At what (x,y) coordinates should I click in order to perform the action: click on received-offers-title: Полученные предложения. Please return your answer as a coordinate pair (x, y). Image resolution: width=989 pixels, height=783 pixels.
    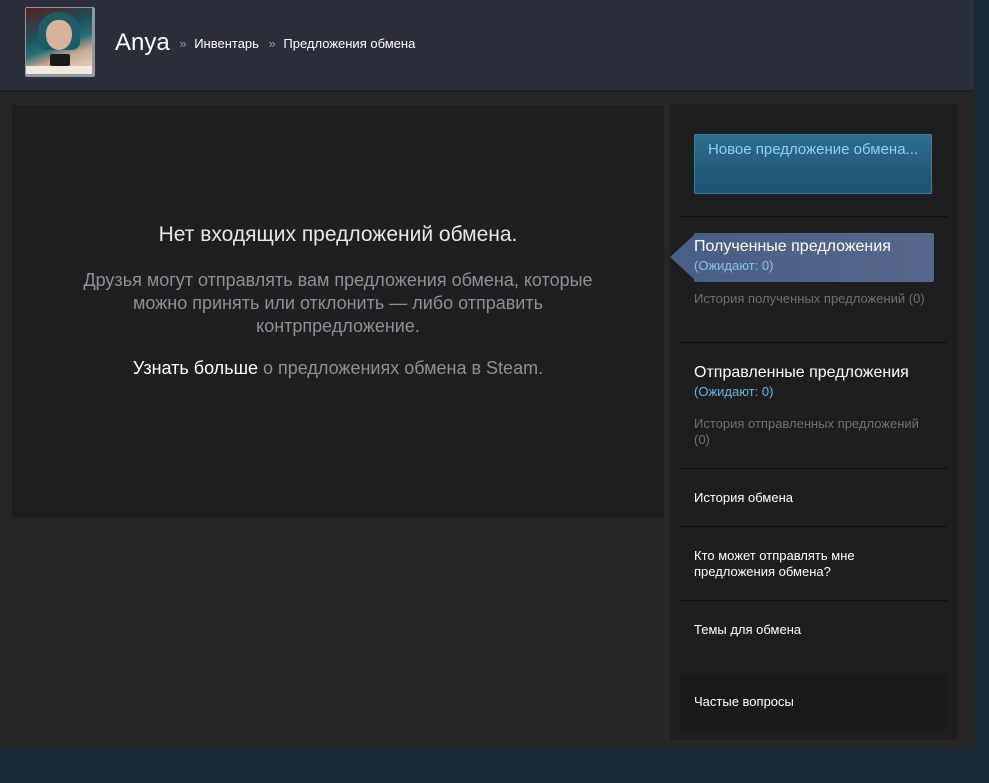
    Looking at the image, I should click on (792, 246).